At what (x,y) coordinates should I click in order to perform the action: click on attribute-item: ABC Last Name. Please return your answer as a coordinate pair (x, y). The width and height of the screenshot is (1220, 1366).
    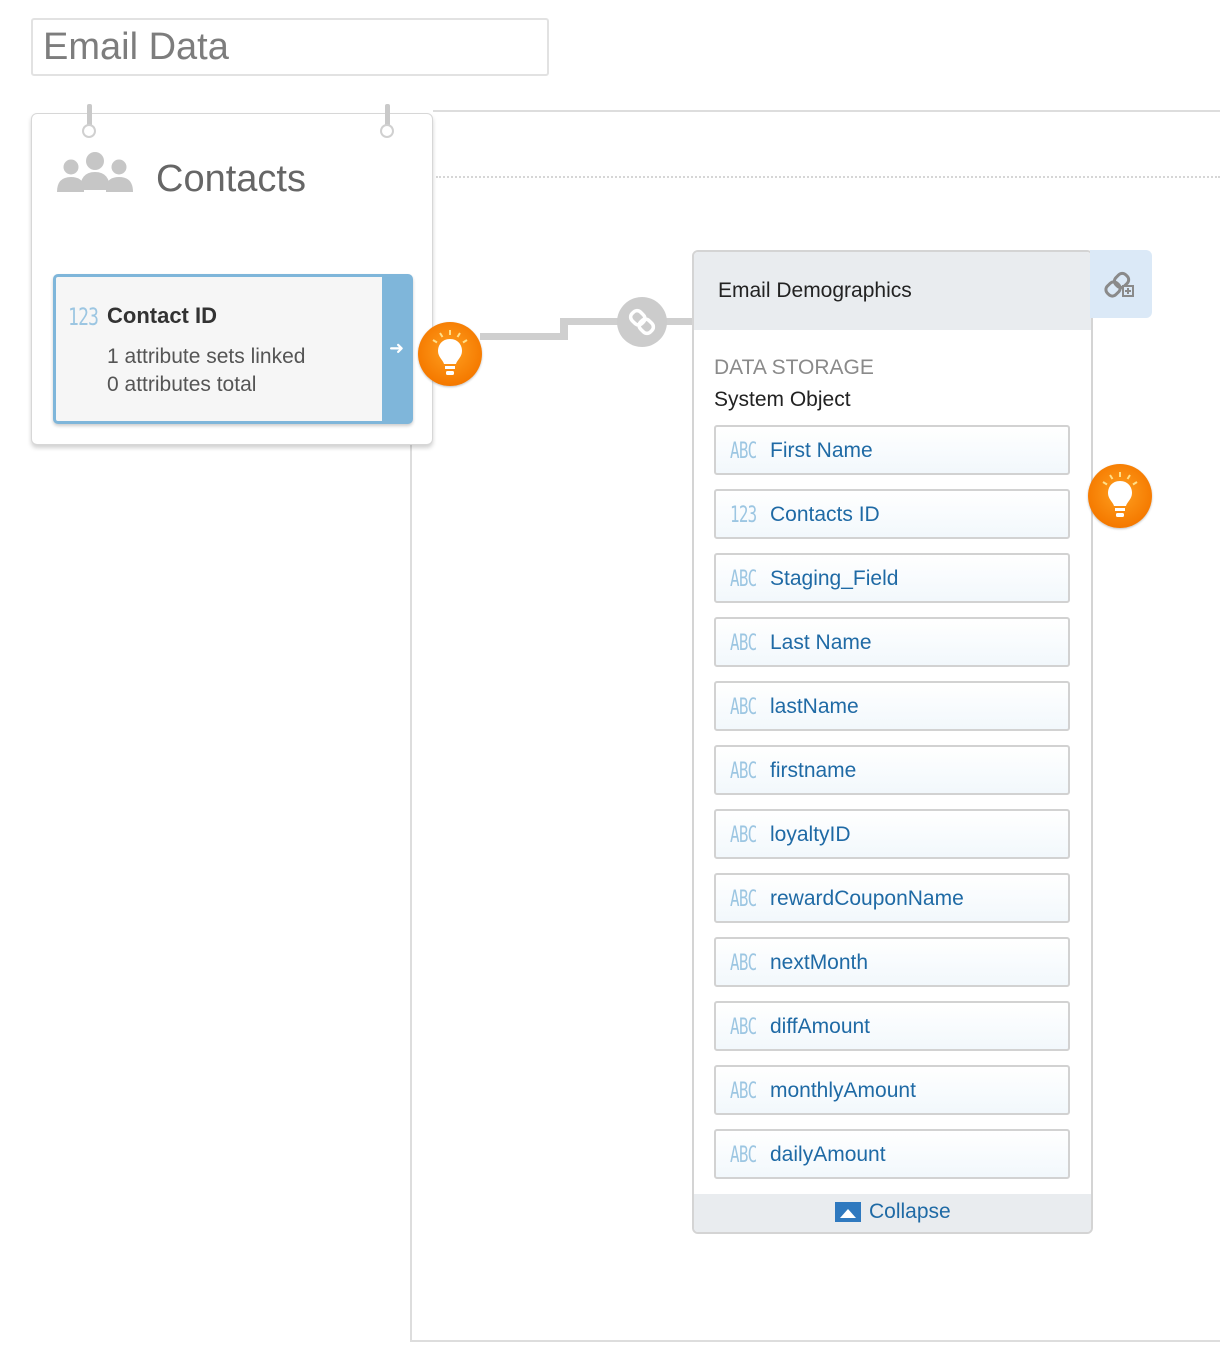
    Looking at the image, I should click on (892, 642).